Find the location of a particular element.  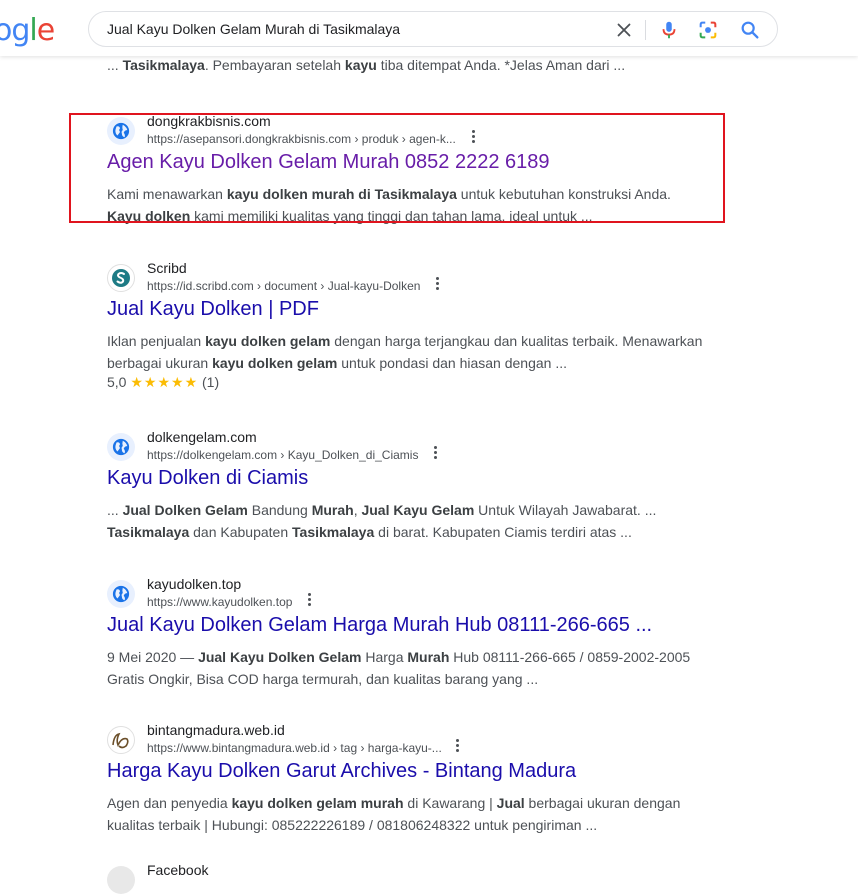

result-title-link: Kayu Dolken di Ciamis is located at coordinates (207, 478).